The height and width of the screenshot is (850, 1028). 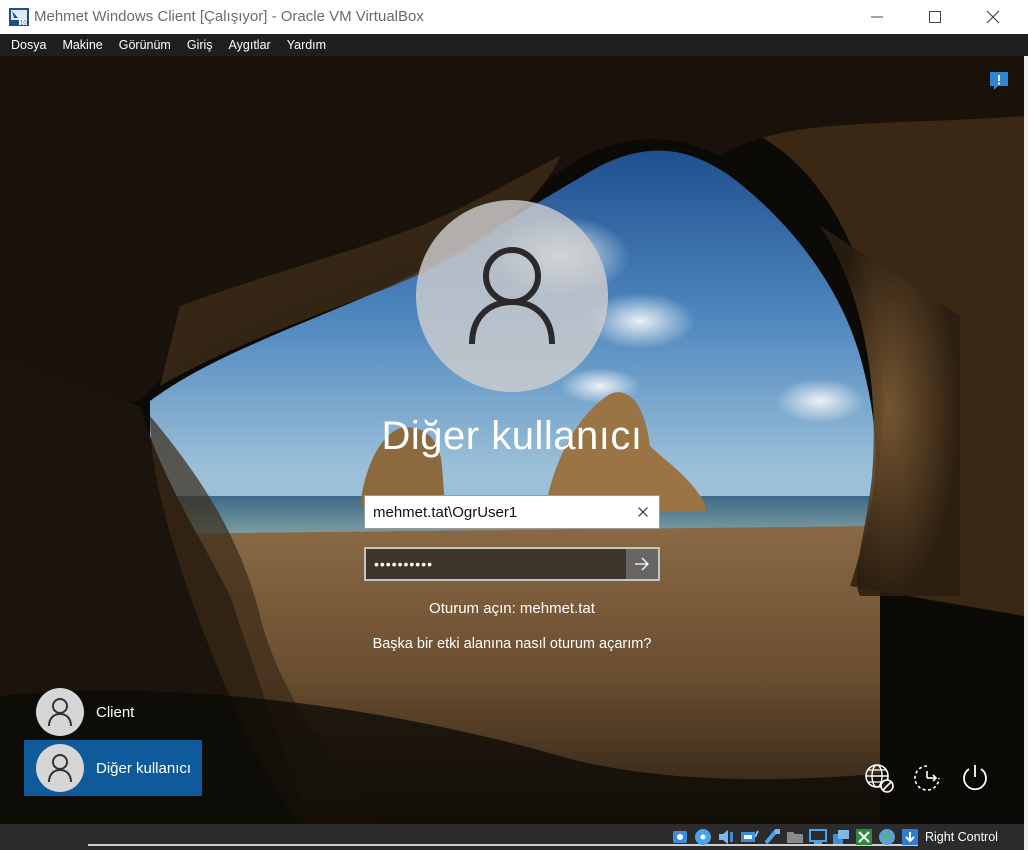 What do you see at coordinates (975, 778) in the screenshot?
I see `power-icon` at bounding box center [975, 778].